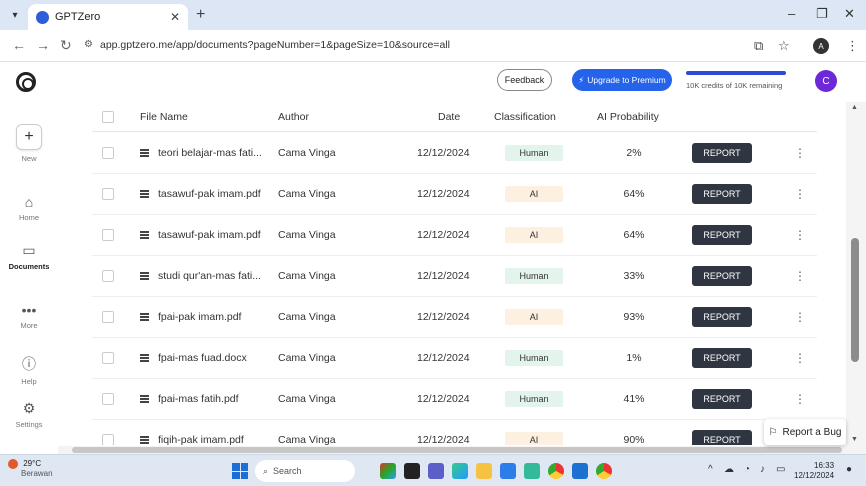 Image resolution: width=866 pixels, height=486 pixels. I want to click on column-header-date: Date, so click(449, 116).